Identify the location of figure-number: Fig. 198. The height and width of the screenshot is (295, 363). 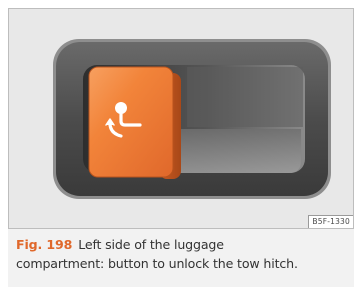
(44, 244).